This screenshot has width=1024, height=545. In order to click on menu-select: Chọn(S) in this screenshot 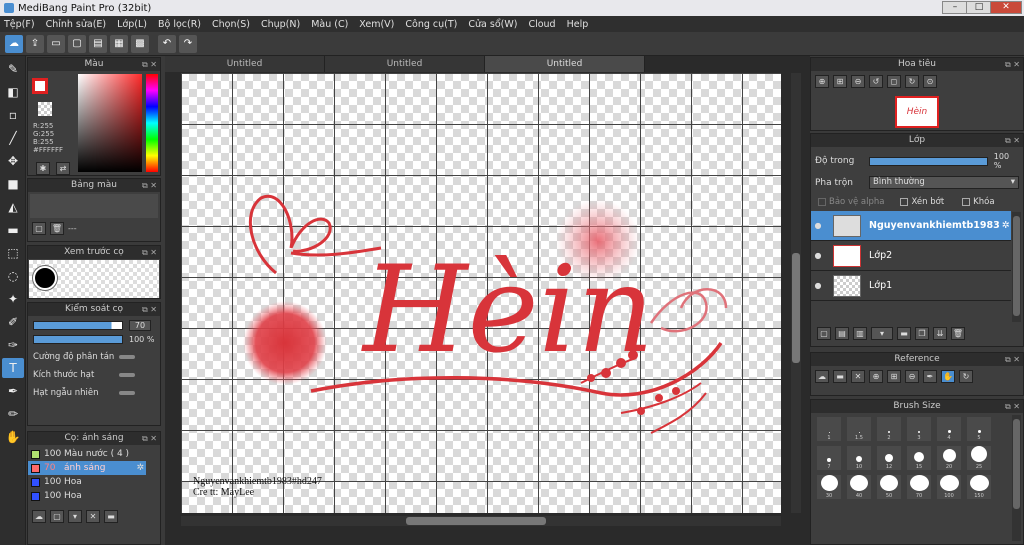, I will do `click(231, 24)`.